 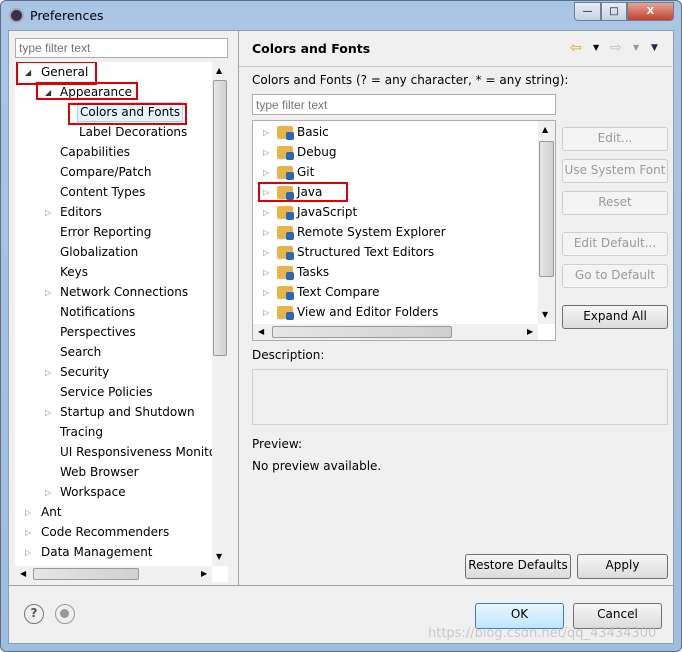 I want to click on right-tree-vertical-scrollbar: ▲ ▼, so click(x=546, y=222).